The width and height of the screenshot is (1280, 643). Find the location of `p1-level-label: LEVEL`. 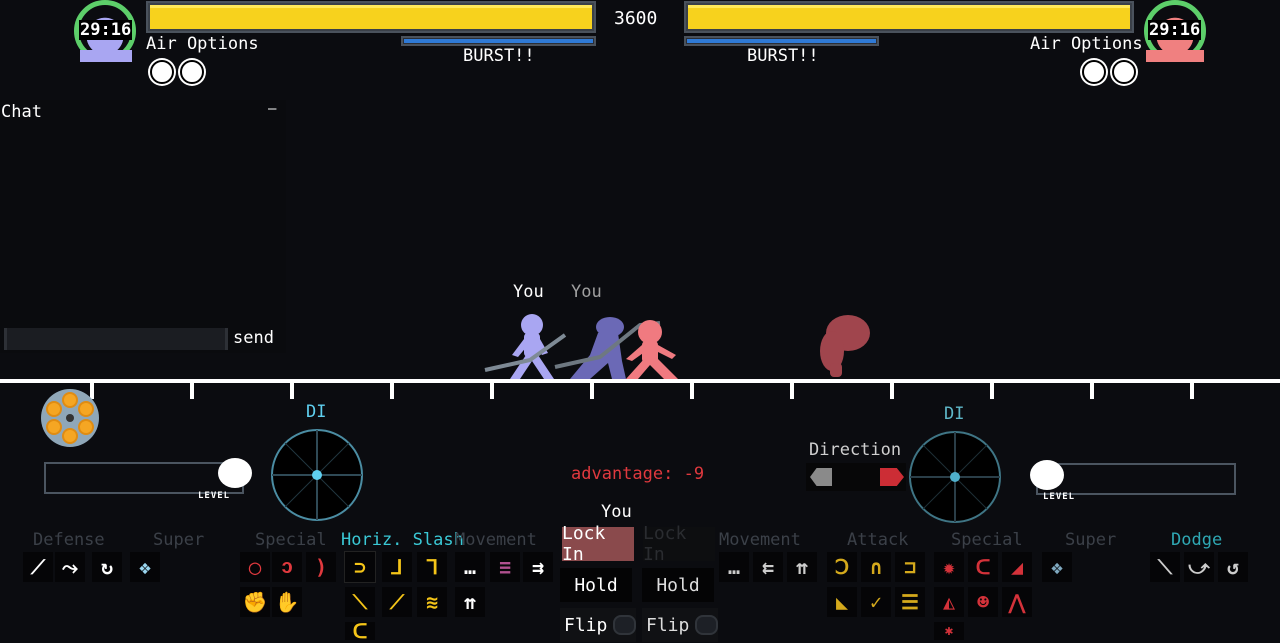

p1-level-label: LEVEL is located at coordinates (214, 496).